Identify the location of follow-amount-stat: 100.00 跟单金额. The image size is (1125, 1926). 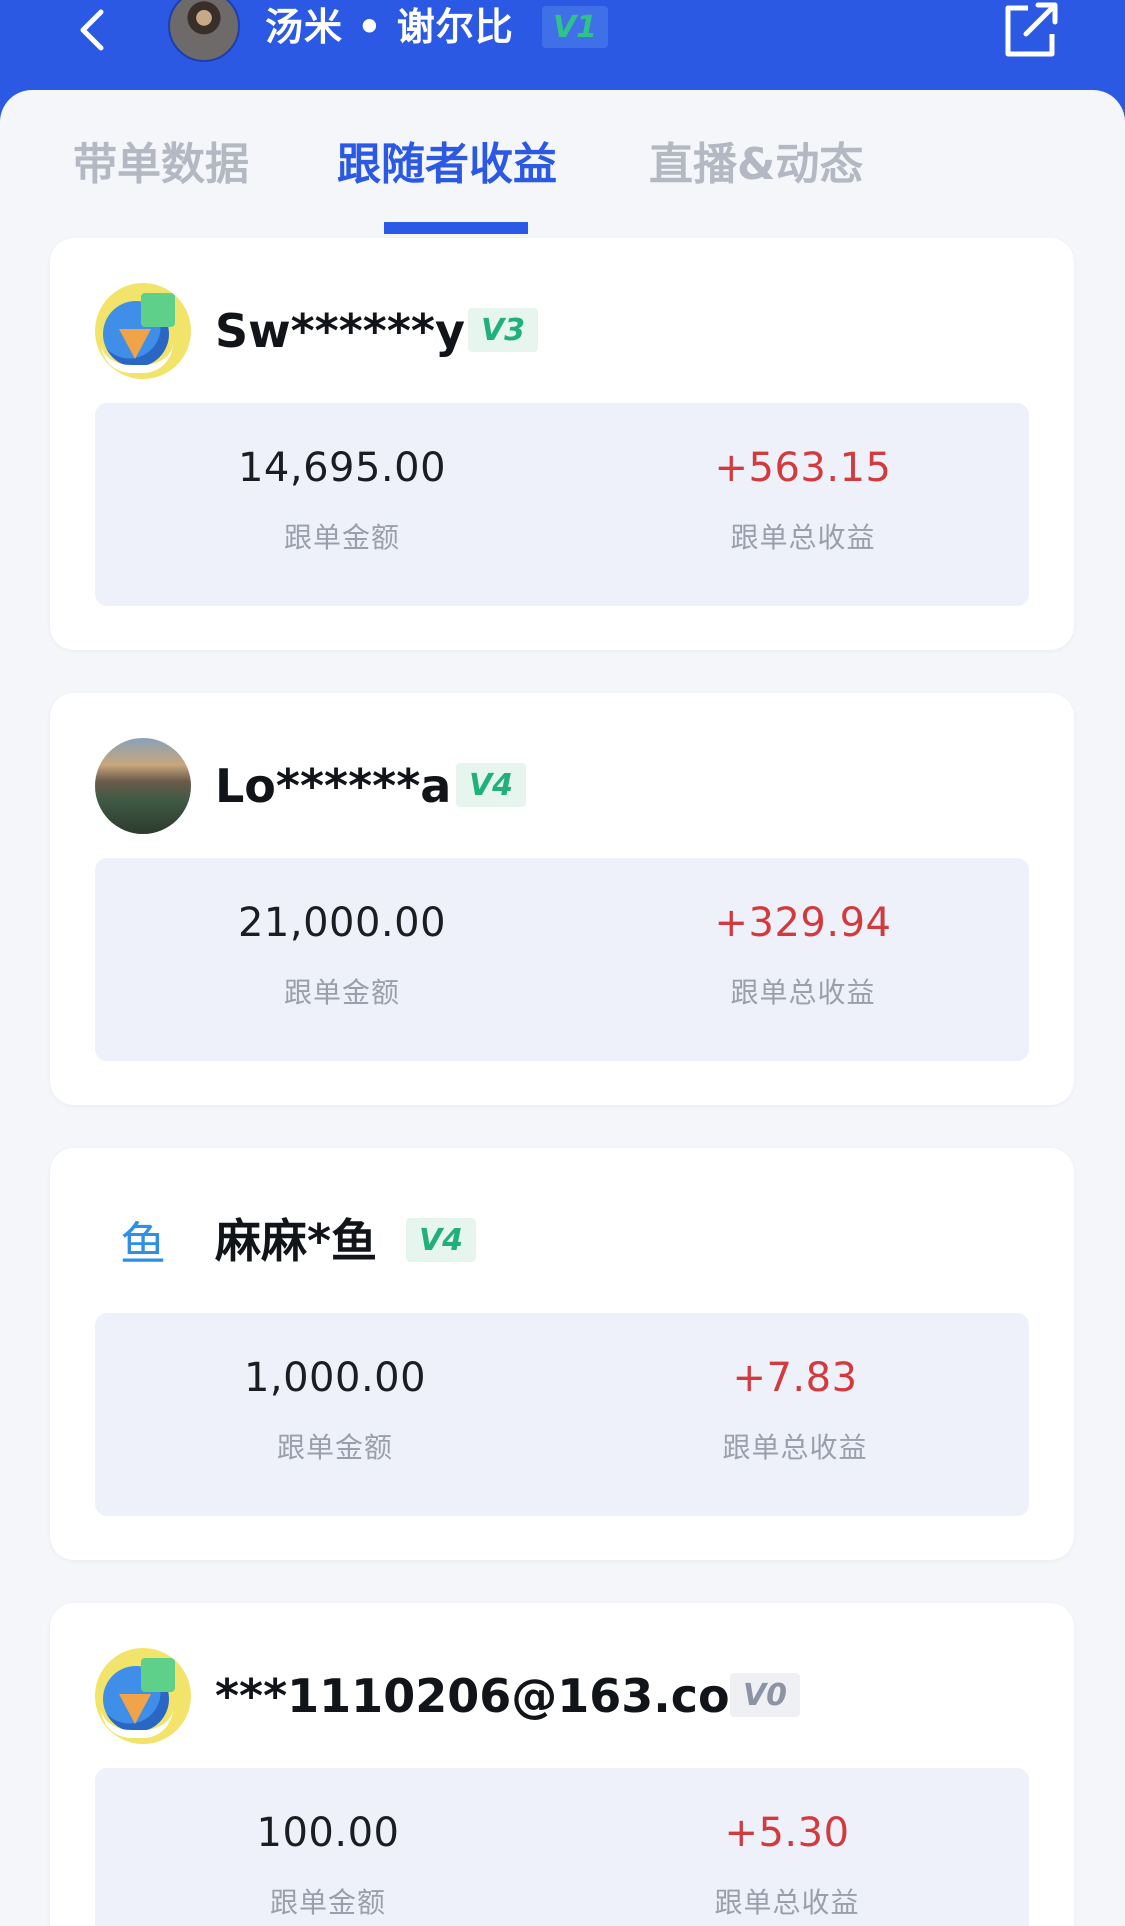
(328, 1847).